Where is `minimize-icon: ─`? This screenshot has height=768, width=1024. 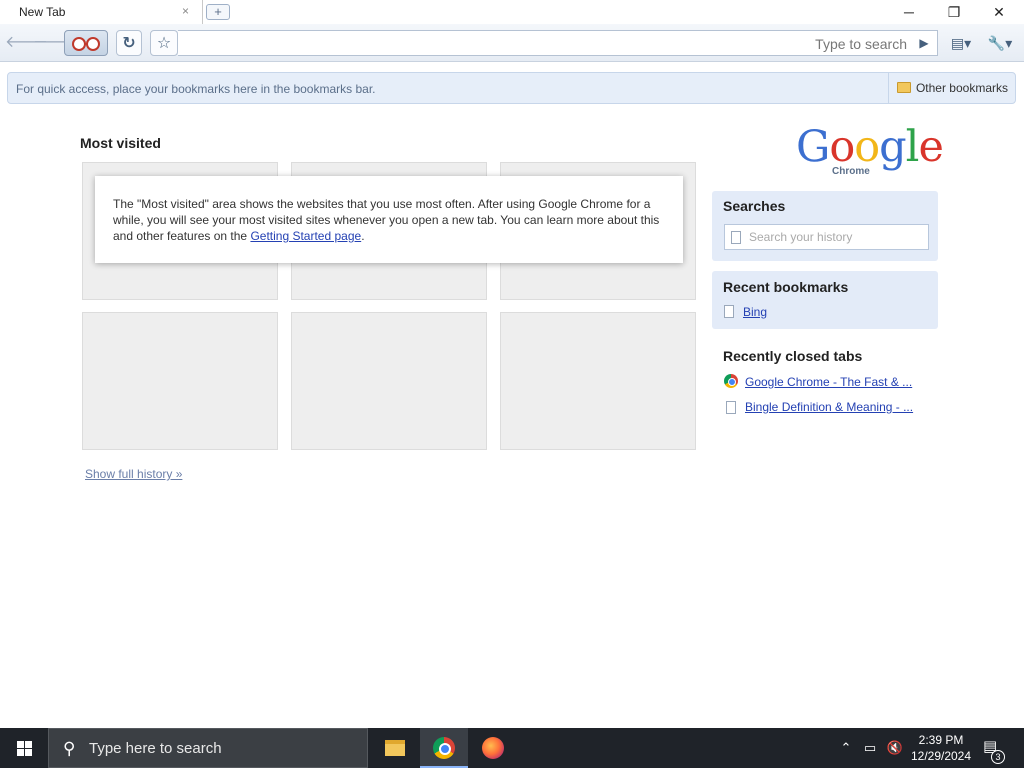
minimize-icon: ─ is located at coordinates (909, 12).